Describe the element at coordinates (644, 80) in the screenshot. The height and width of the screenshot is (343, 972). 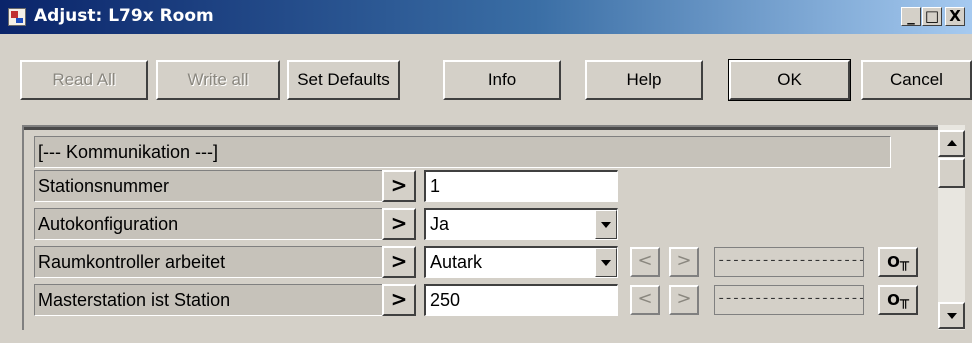
I see `help-button: Help` at that location.